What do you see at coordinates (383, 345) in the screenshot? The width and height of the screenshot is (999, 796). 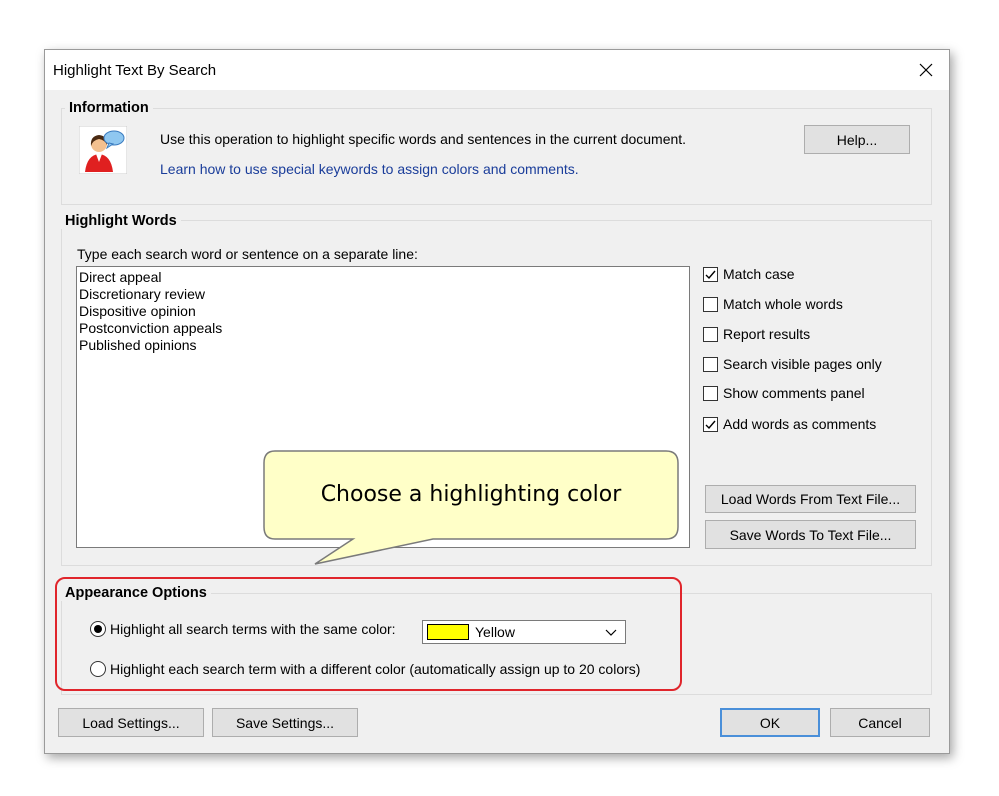 I see `search-line: Published opinions` at bounding box center [383, 345].